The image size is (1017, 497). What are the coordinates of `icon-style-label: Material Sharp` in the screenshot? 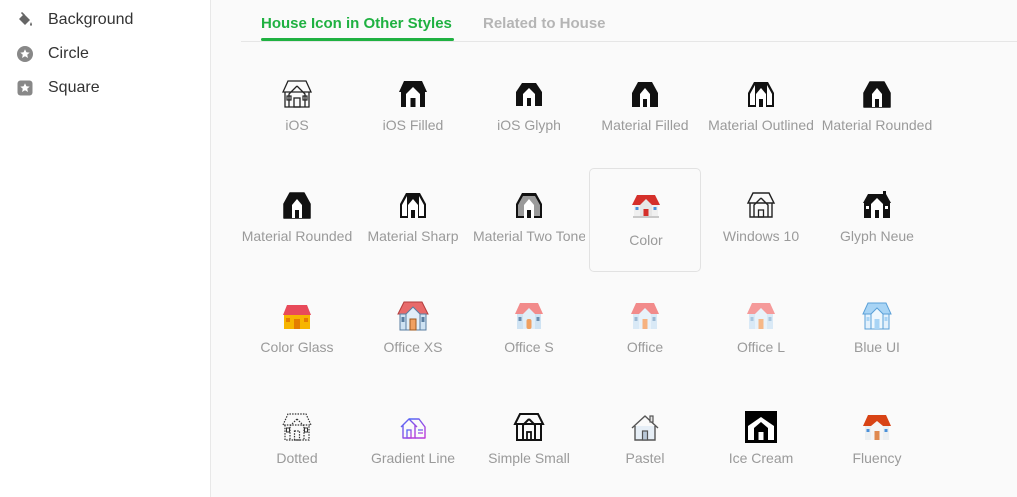 It's located at (413, 236).